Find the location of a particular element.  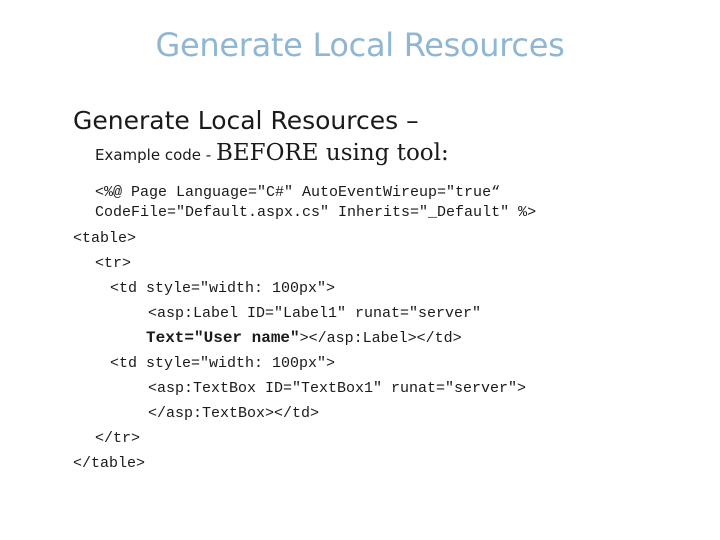

code-text-attribute: Text="User name" is located at coordinates (223, 338).